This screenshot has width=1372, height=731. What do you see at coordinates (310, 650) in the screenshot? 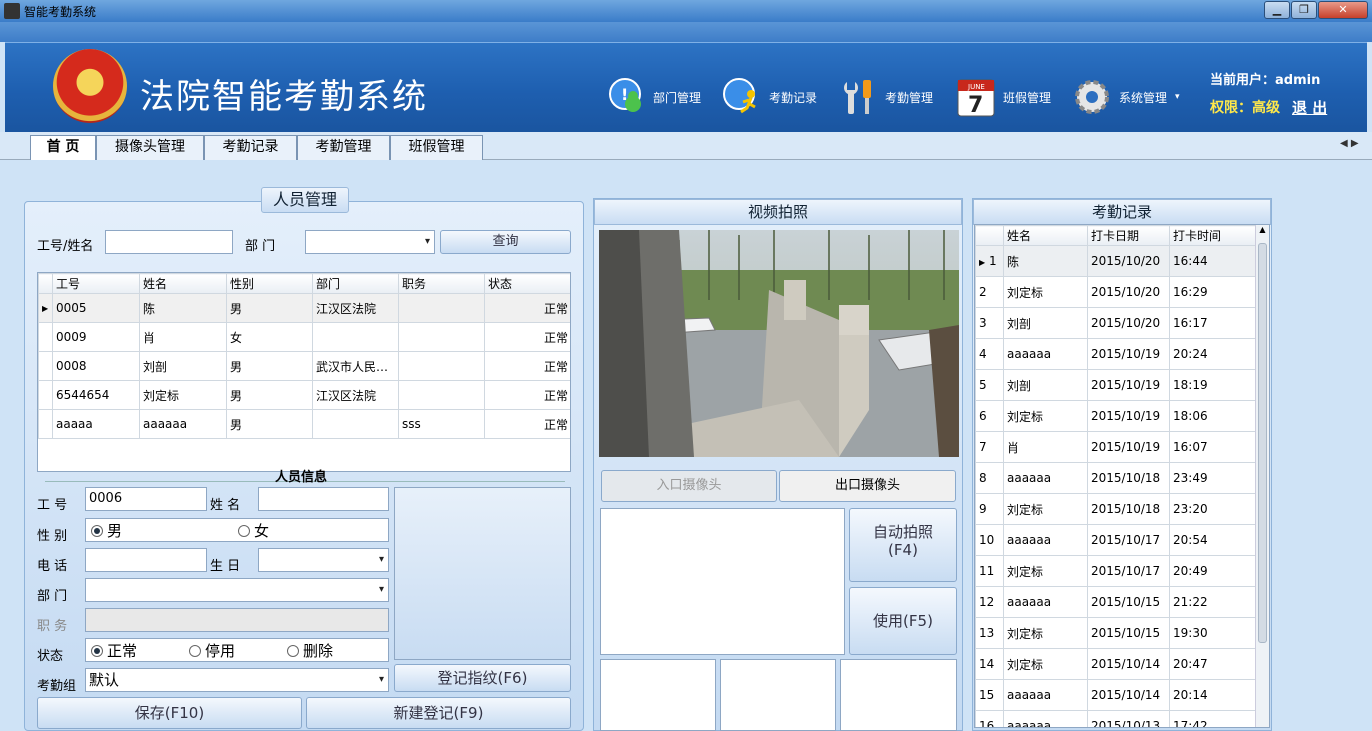
I see `status-deleted-radio: 删除` at bounding box center [310, 650].